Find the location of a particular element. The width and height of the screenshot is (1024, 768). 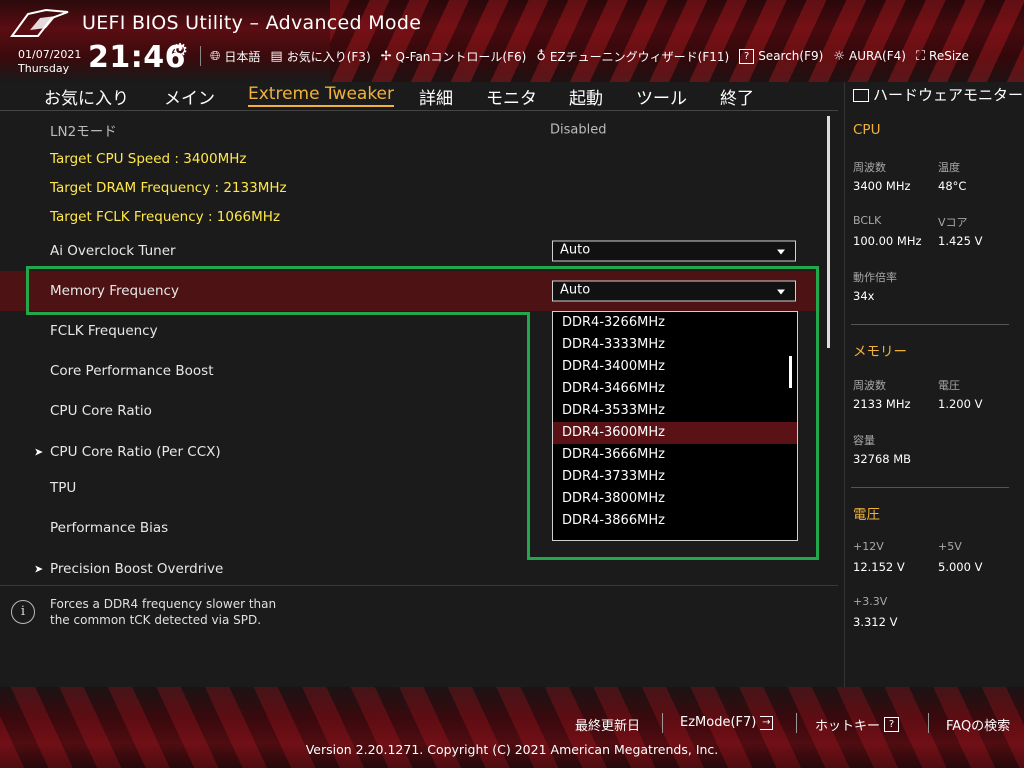

setting-ln2-mode: LN2モード Disabled is located at coordinates (410, 130).